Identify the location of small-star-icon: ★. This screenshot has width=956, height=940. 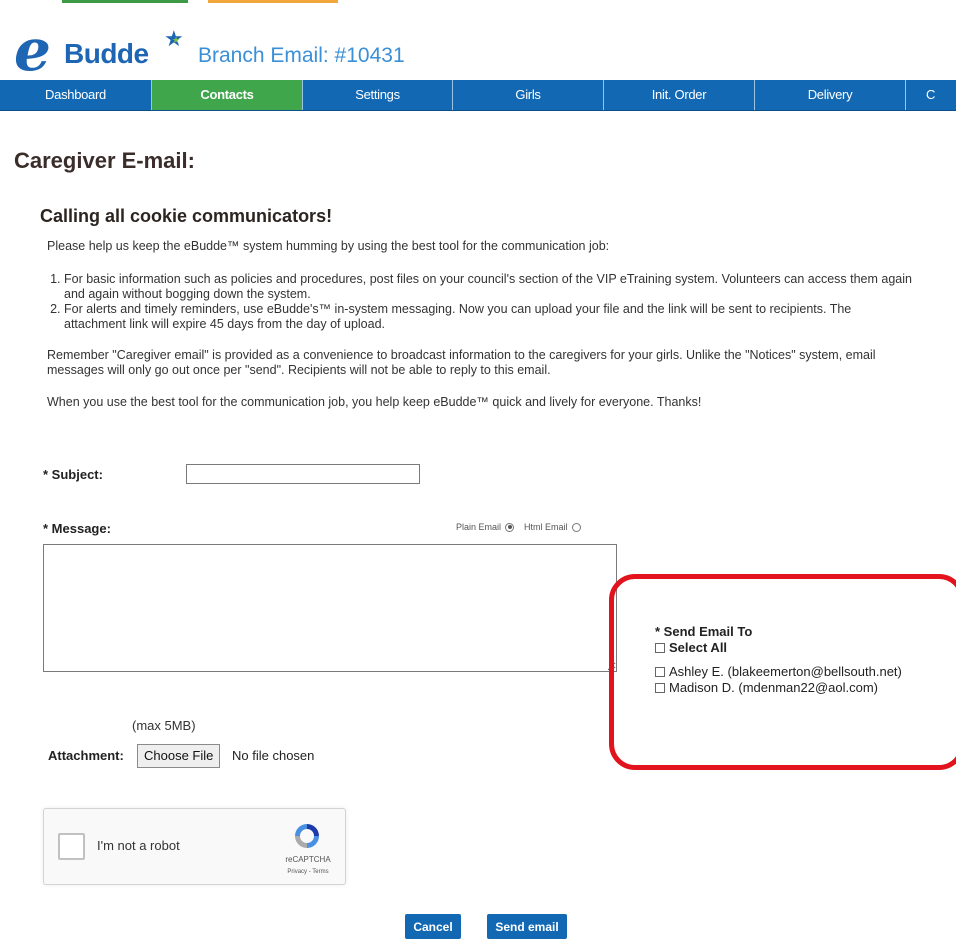
(176, 40).